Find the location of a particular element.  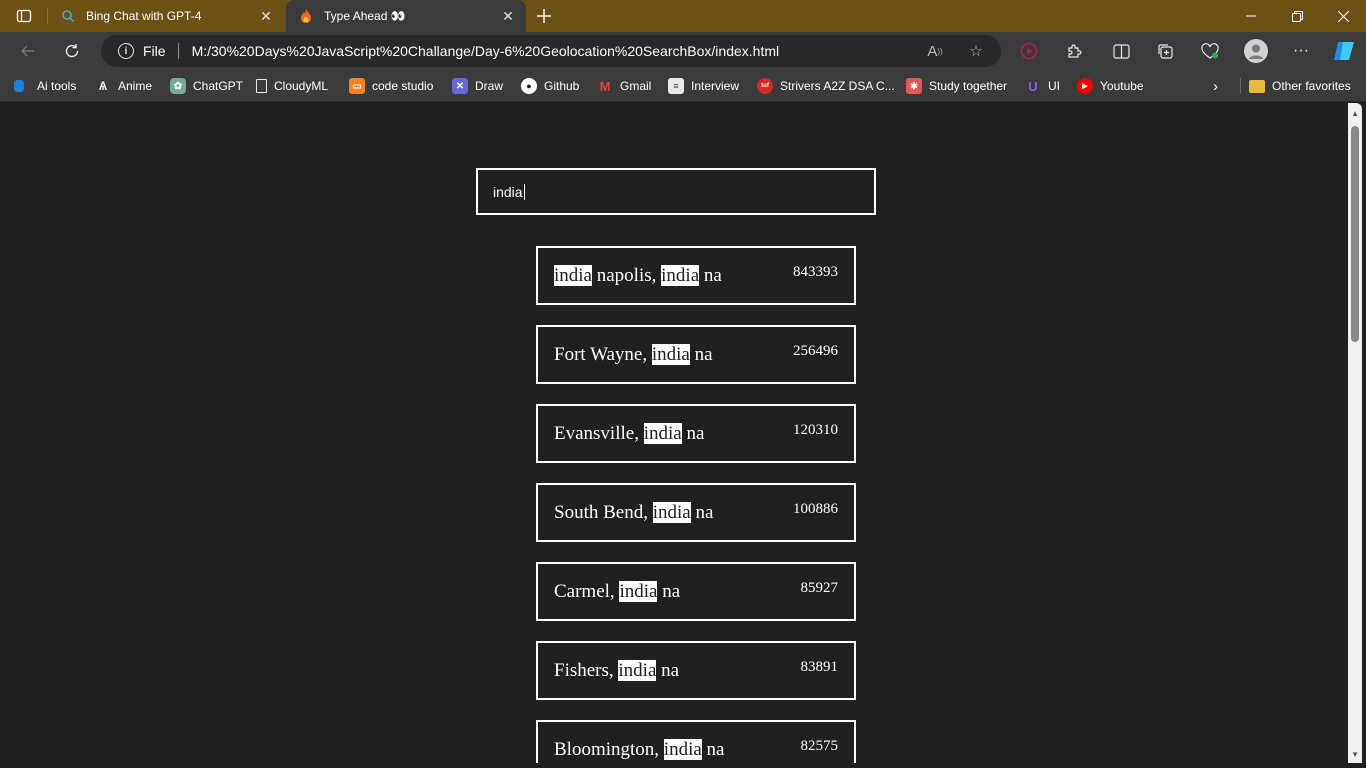

bookmark-interview: ≡ Interview is located at coordinates (703, 86).